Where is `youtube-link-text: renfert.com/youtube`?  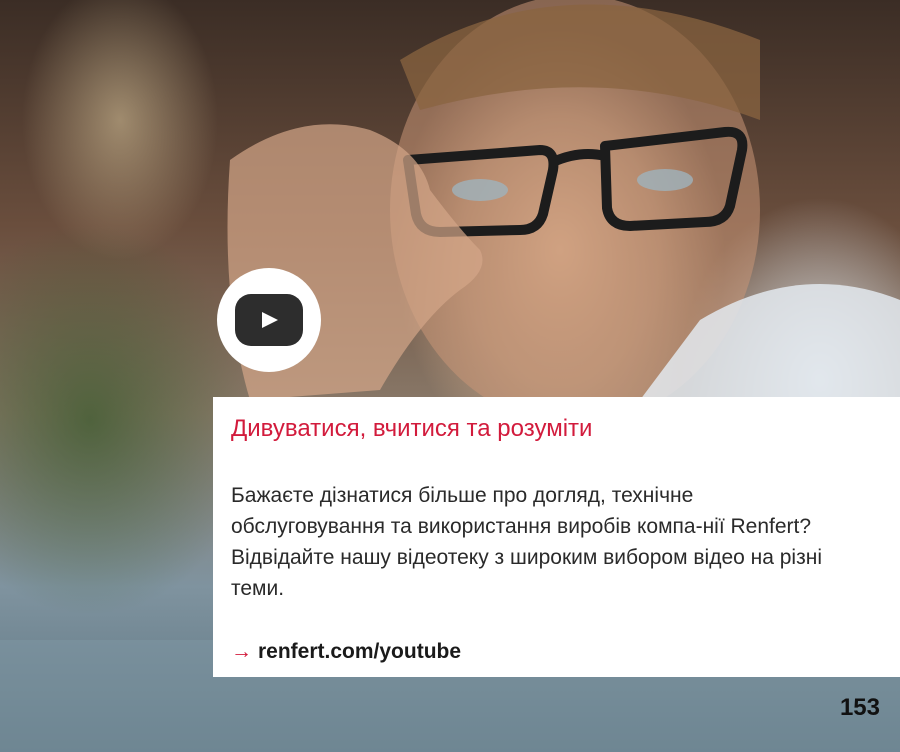
youtube-link-text: renfert.com/youtube is located at coordinates (359, 651).